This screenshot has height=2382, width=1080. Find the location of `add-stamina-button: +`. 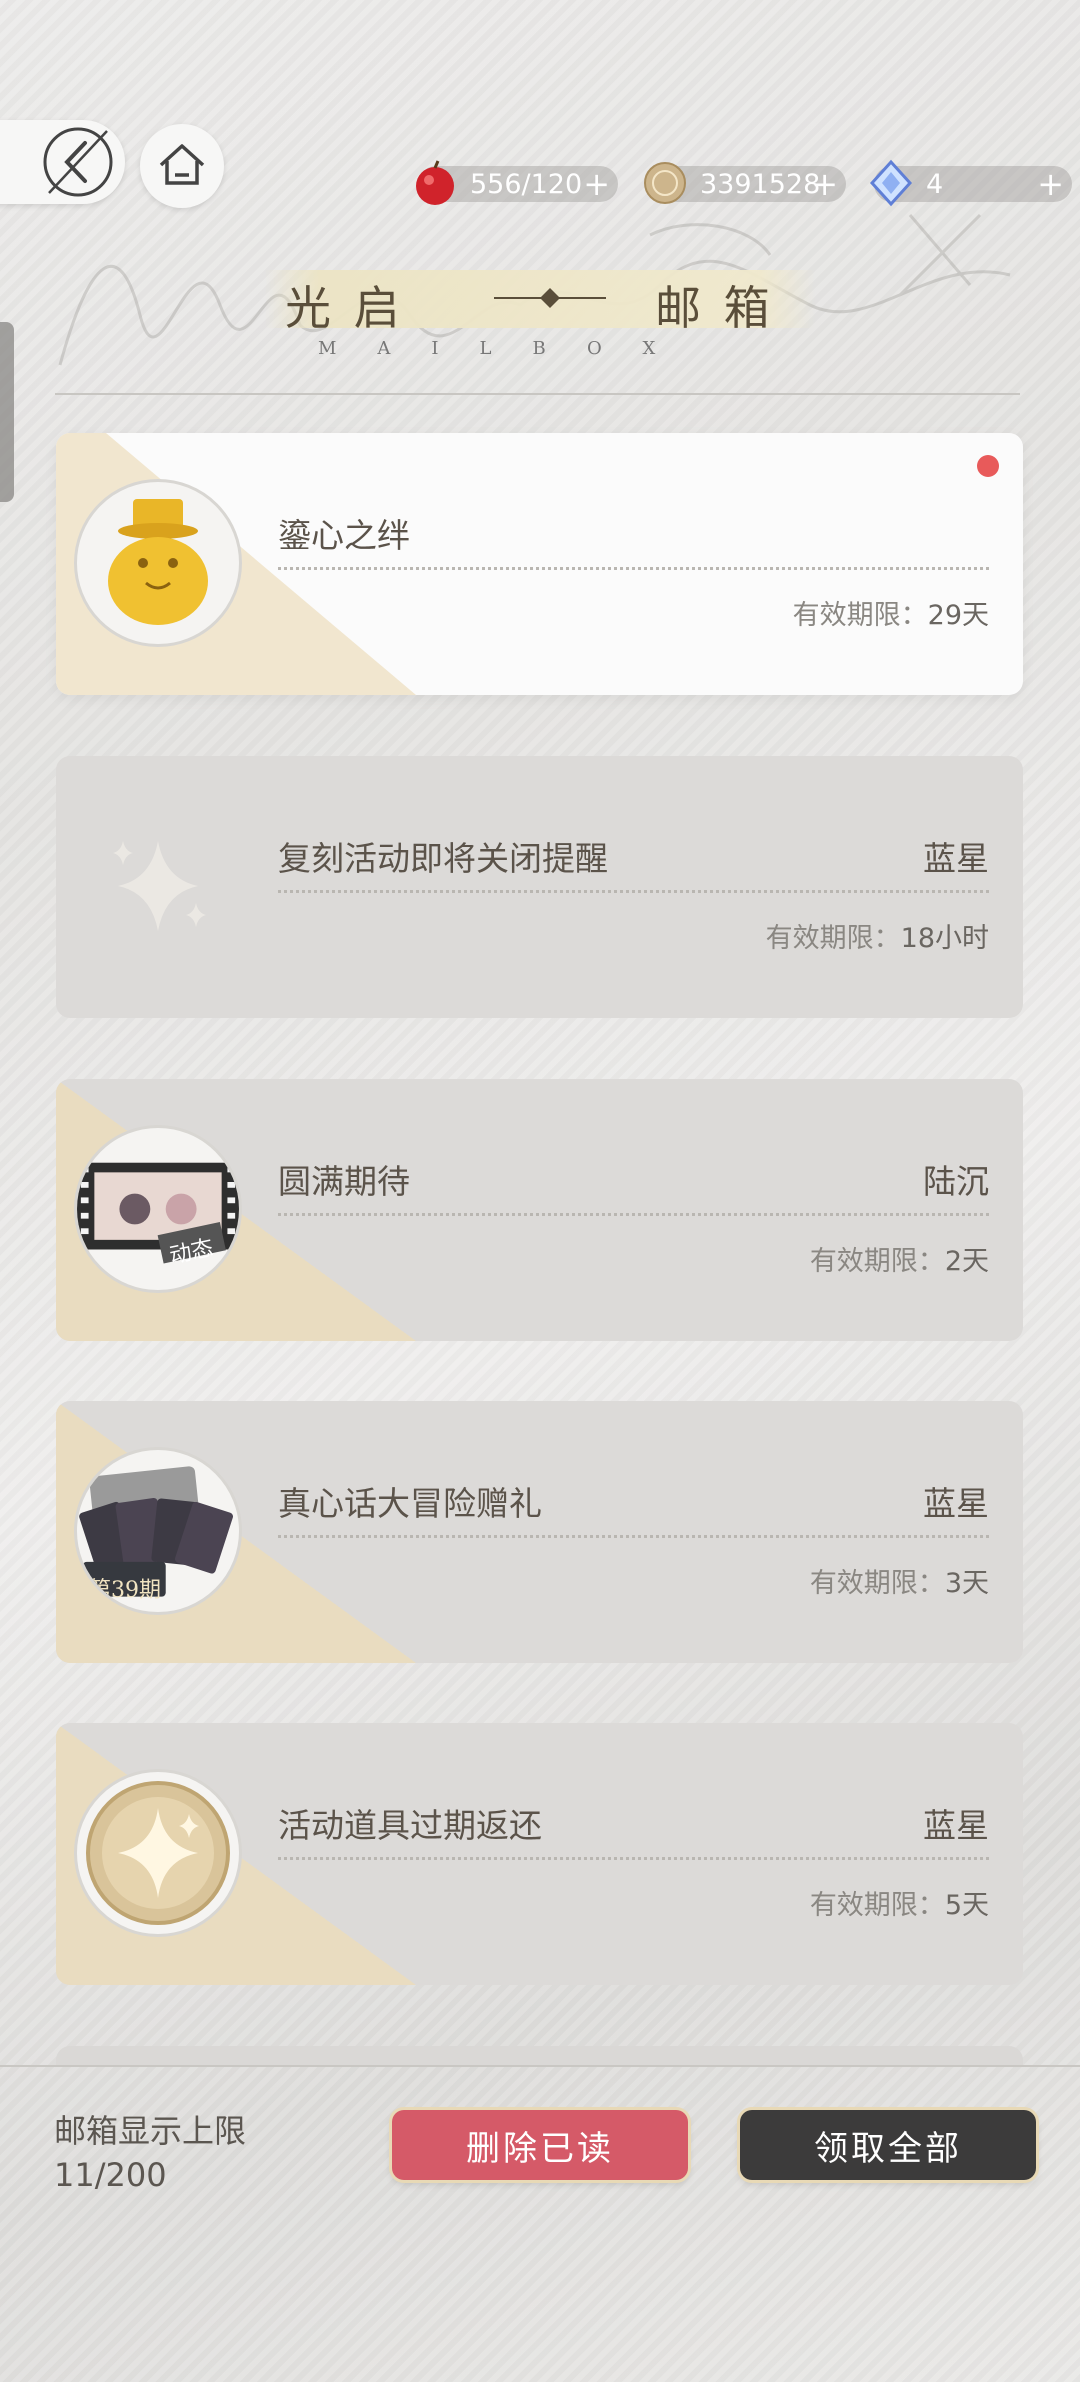

add-stamina-button: + is located at coordinates (596, 184).